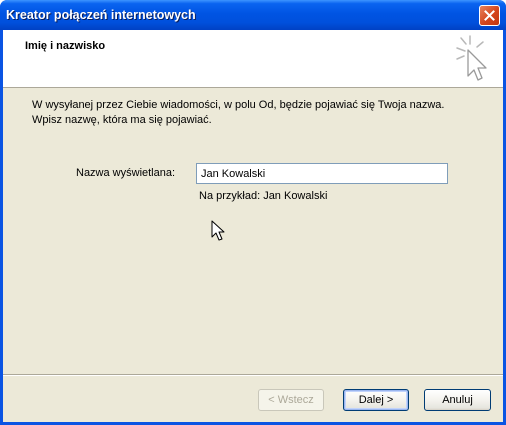  I want to click on window-title: Kreator połączeń internetowych, so click(101, 15).